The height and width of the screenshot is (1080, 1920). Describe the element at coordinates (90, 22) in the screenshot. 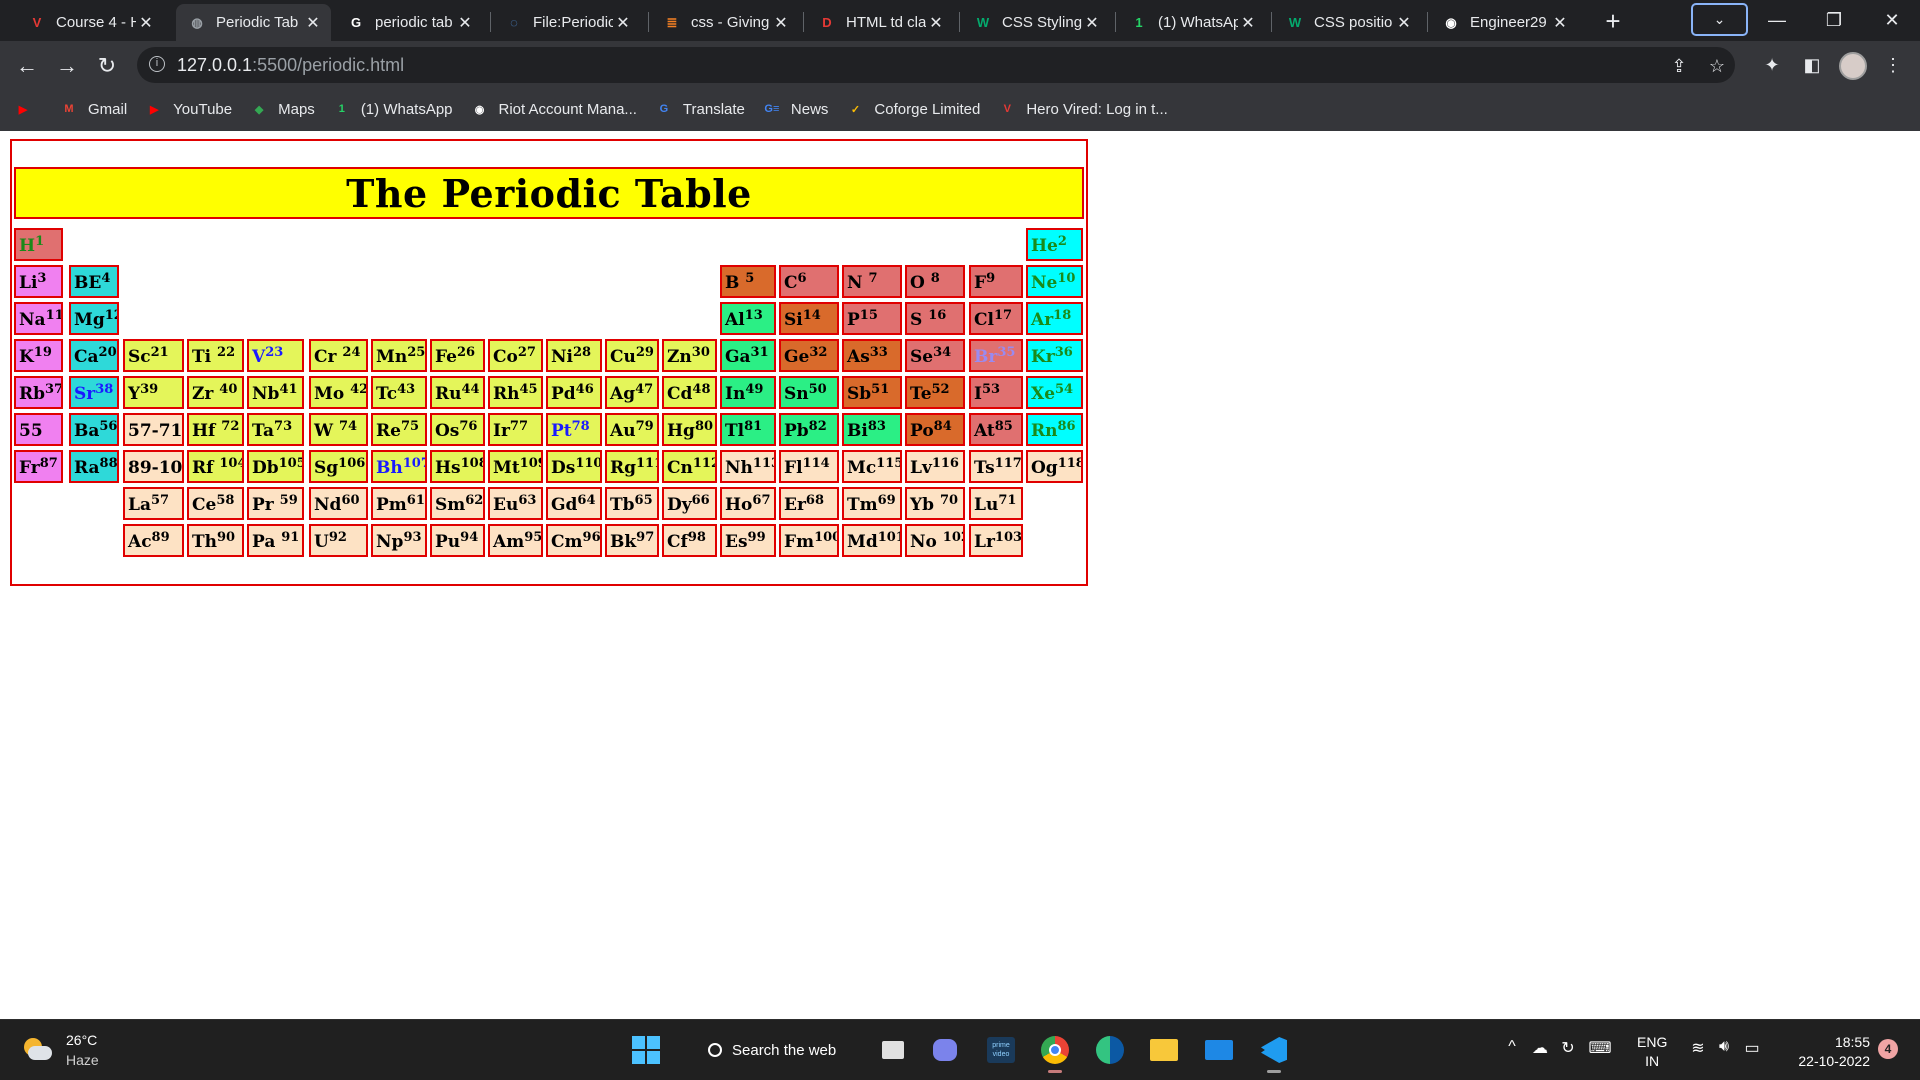

I see `tab-1: V Course 4 - H ✕` at that location.